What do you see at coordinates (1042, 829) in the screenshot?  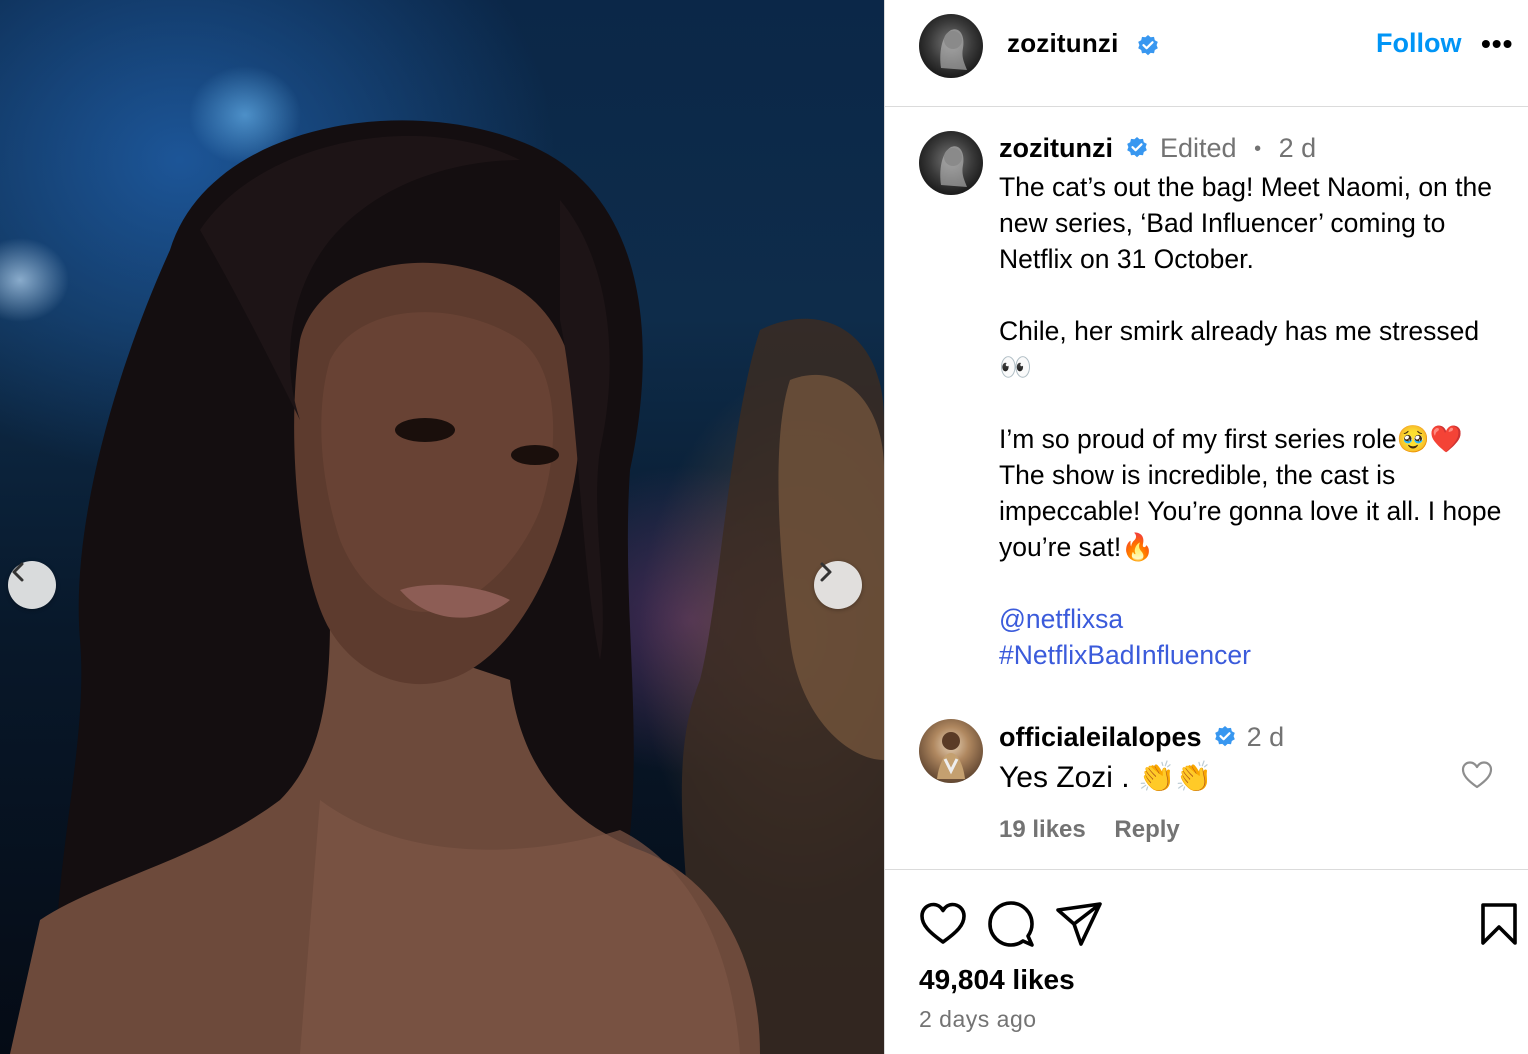 I see `comment-likes: 19 likes` at bounding box center [1042, 829].